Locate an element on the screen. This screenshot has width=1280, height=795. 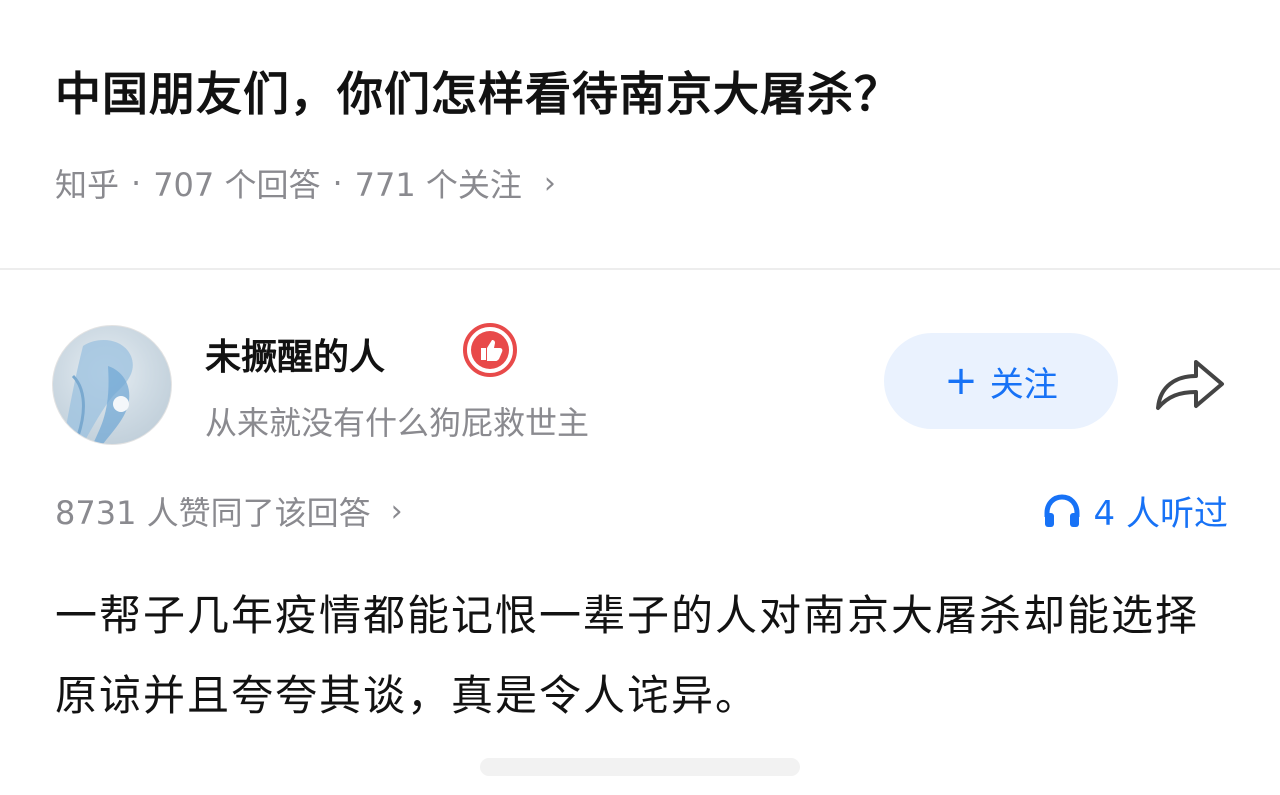
author-name: 未撅醒的人 is located at coordinates (295, 354).